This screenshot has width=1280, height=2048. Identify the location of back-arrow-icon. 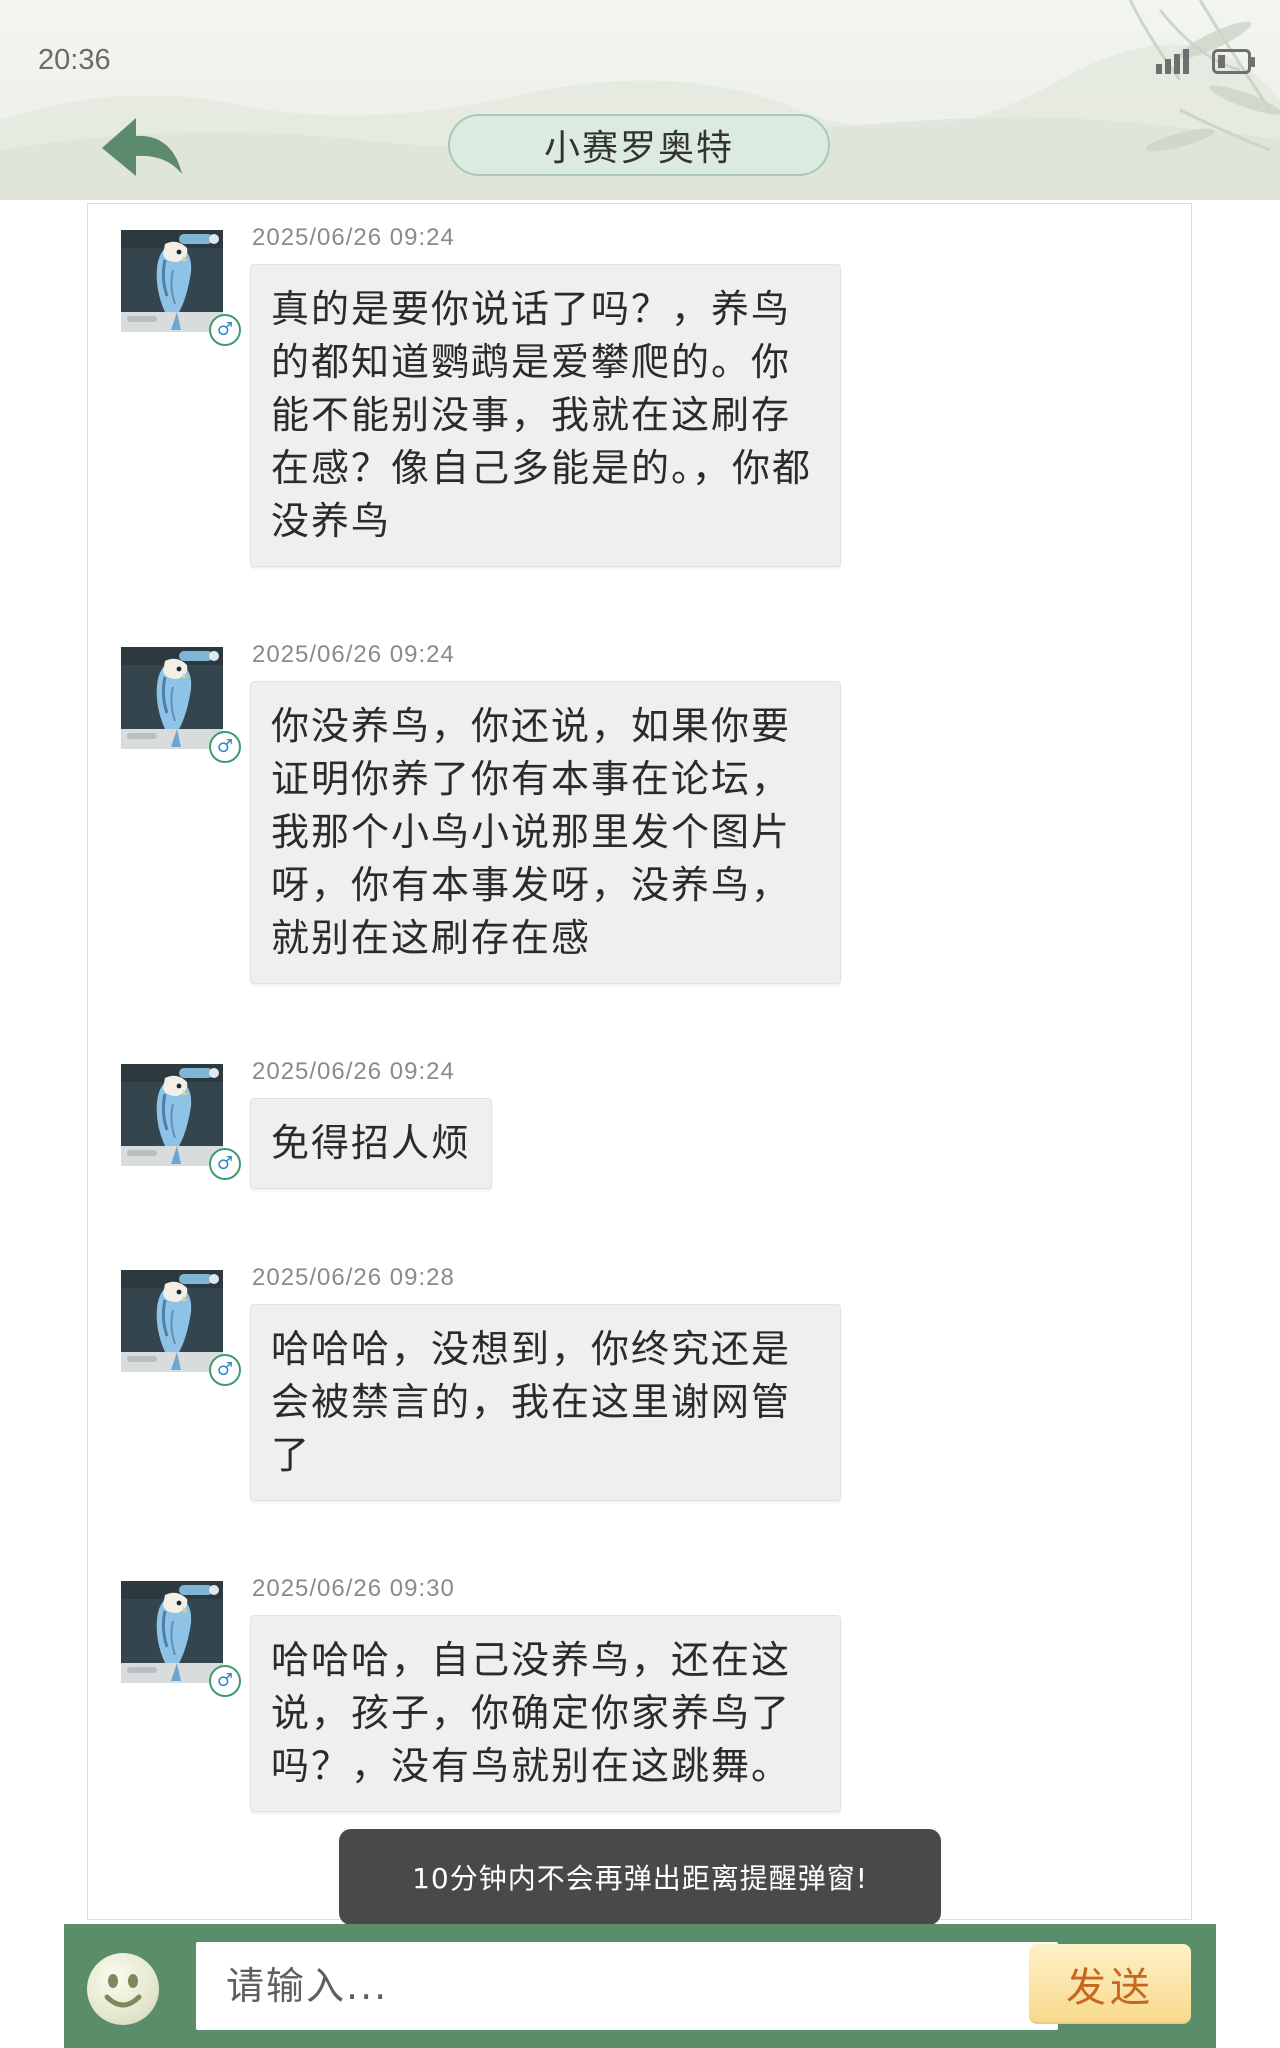
(142, 147).